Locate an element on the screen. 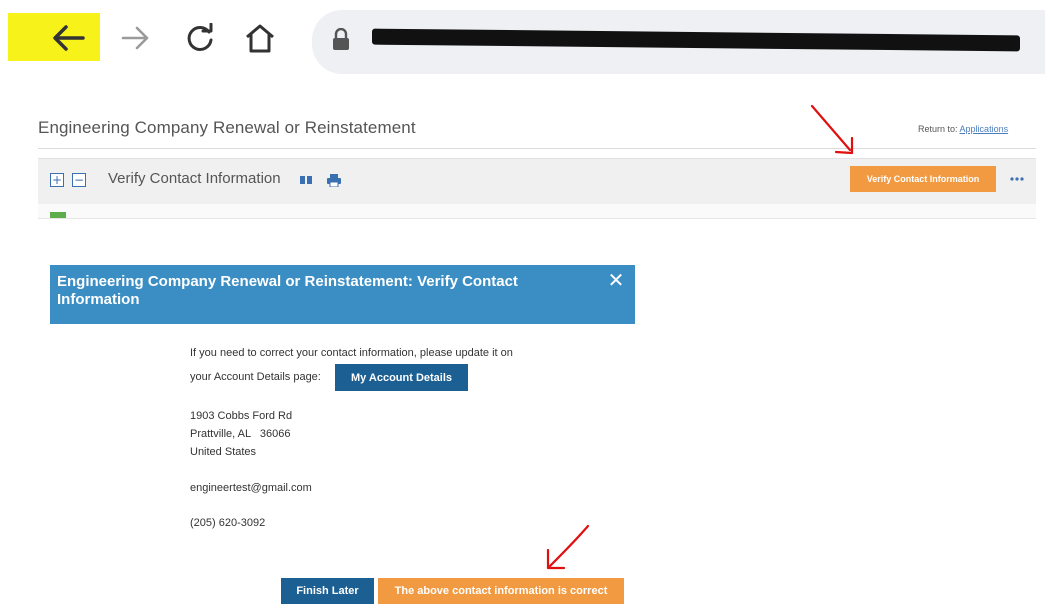  ellipsis-icon is located at coordinates (1017, 179).